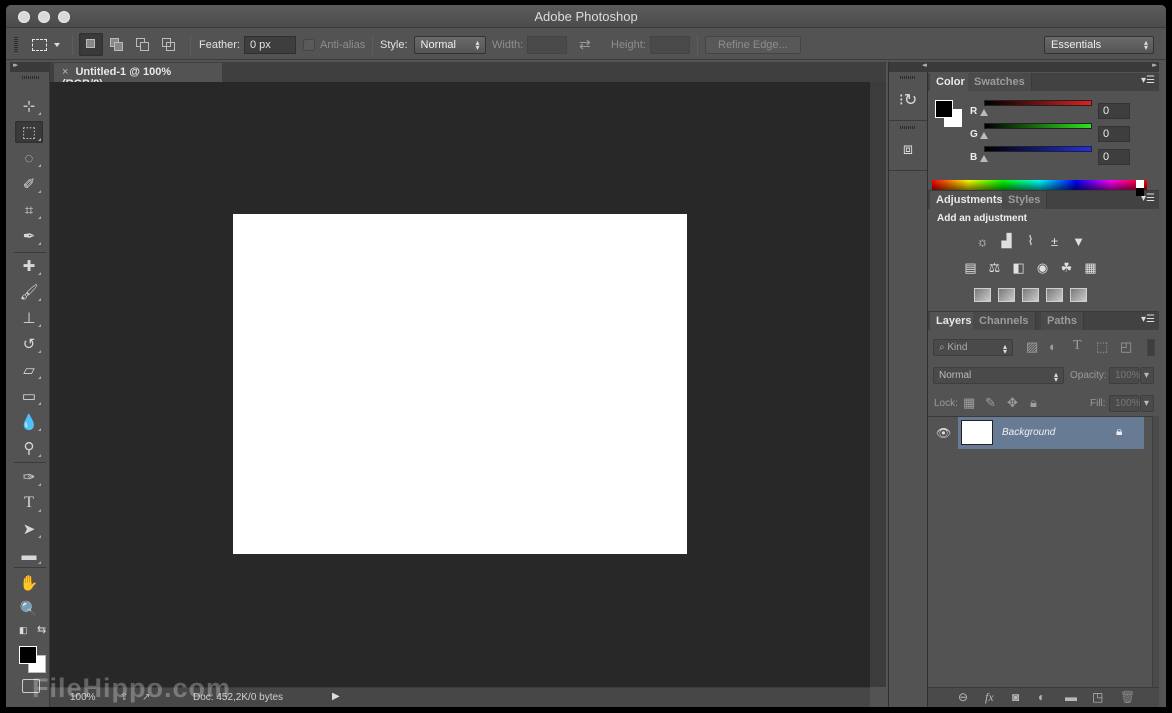  I want to click on black-white-ramp, so click(1140, 188).